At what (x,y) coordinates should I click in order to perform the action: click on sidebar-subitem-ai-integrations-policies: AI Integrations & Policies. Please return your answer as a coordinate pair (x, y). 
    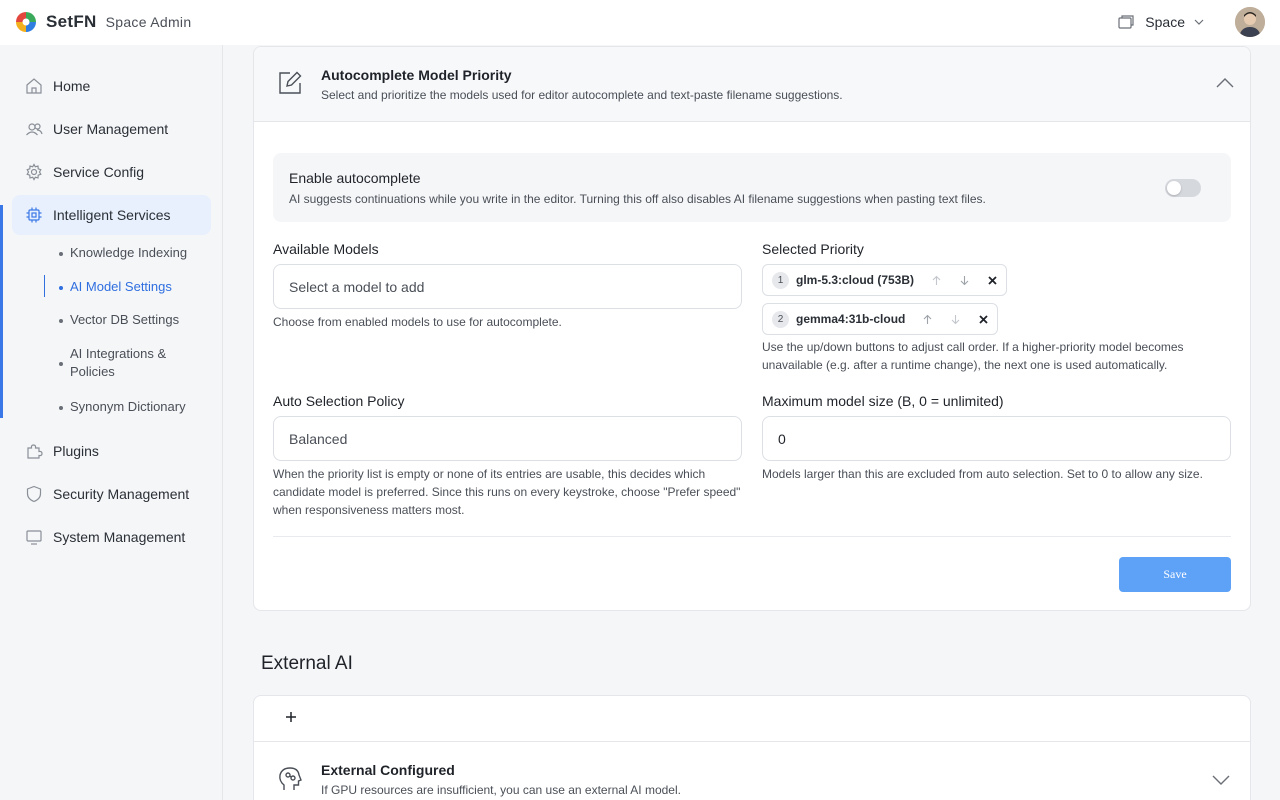
    Looking at the image, I should click on (122, 363).